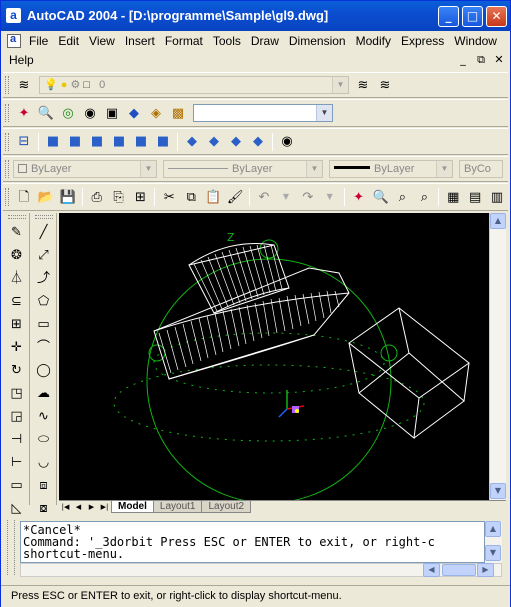 The height and width of the screenshot is (607, 511). What do you see at coordinates (472, 16) in the screenshot?
I see `maximize-button: □` at bounding box center [472, 16].